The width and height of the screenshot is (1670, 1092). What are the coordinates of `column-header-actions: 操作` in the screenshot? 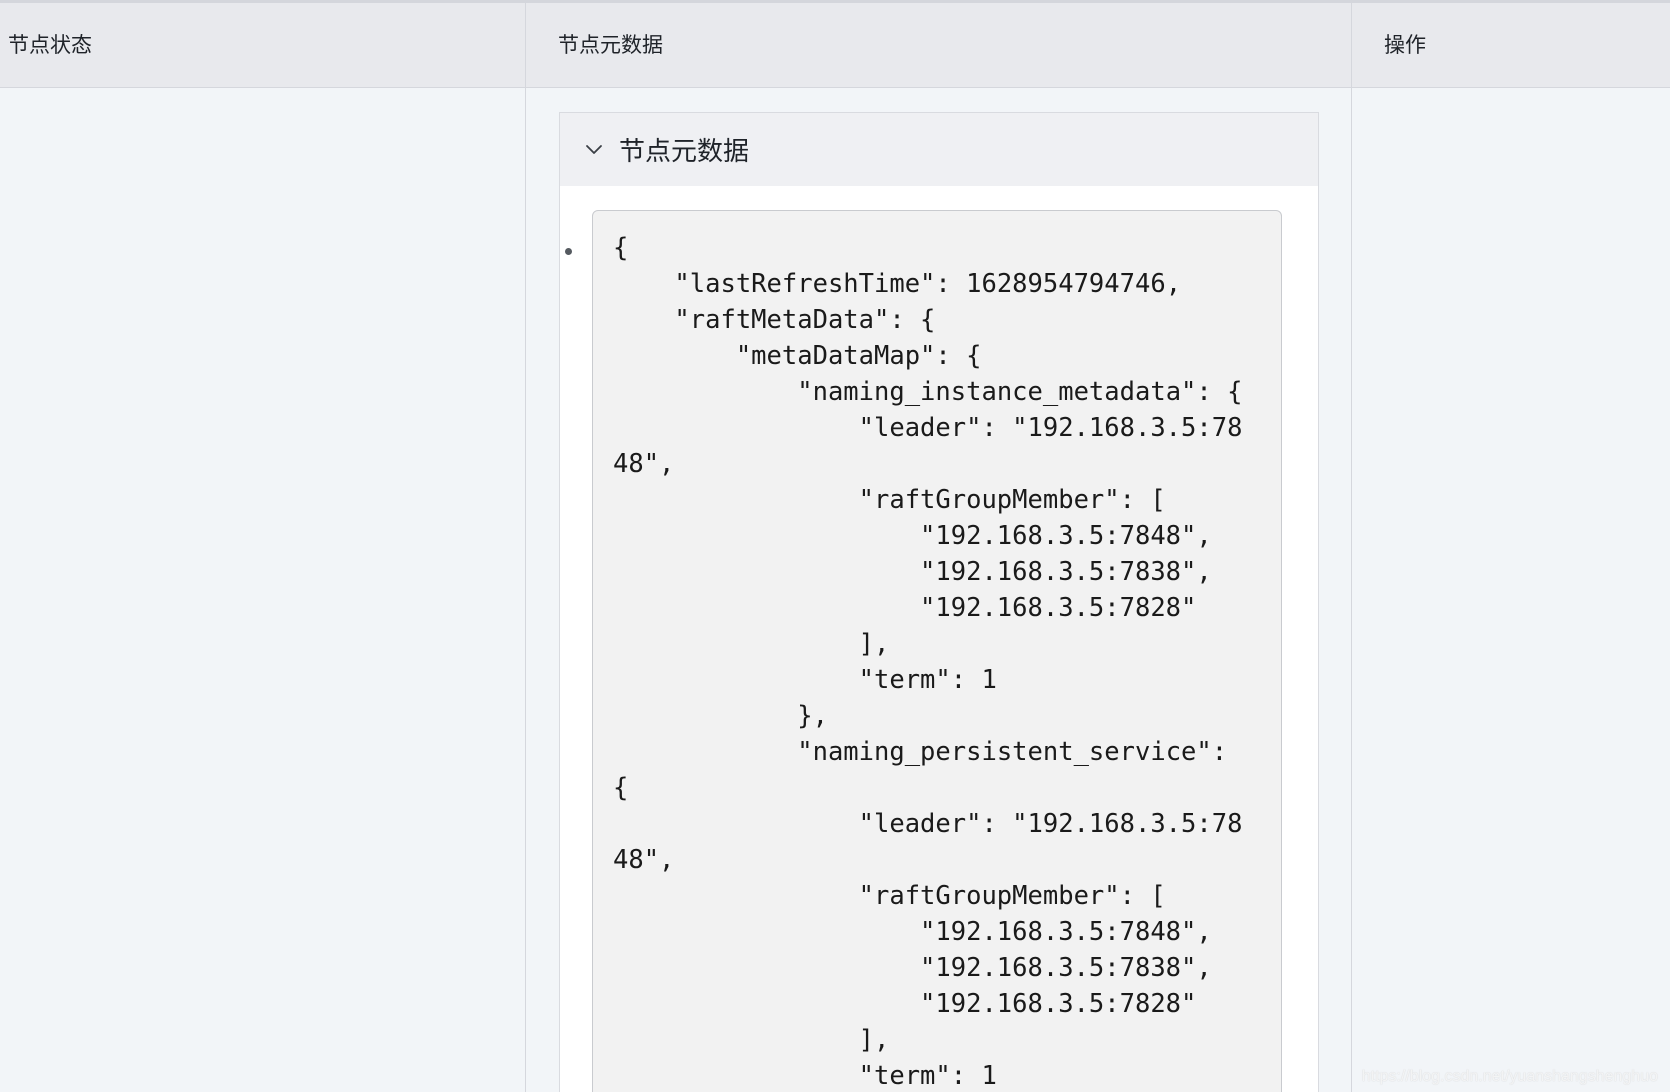 It's located at (1405, 45).